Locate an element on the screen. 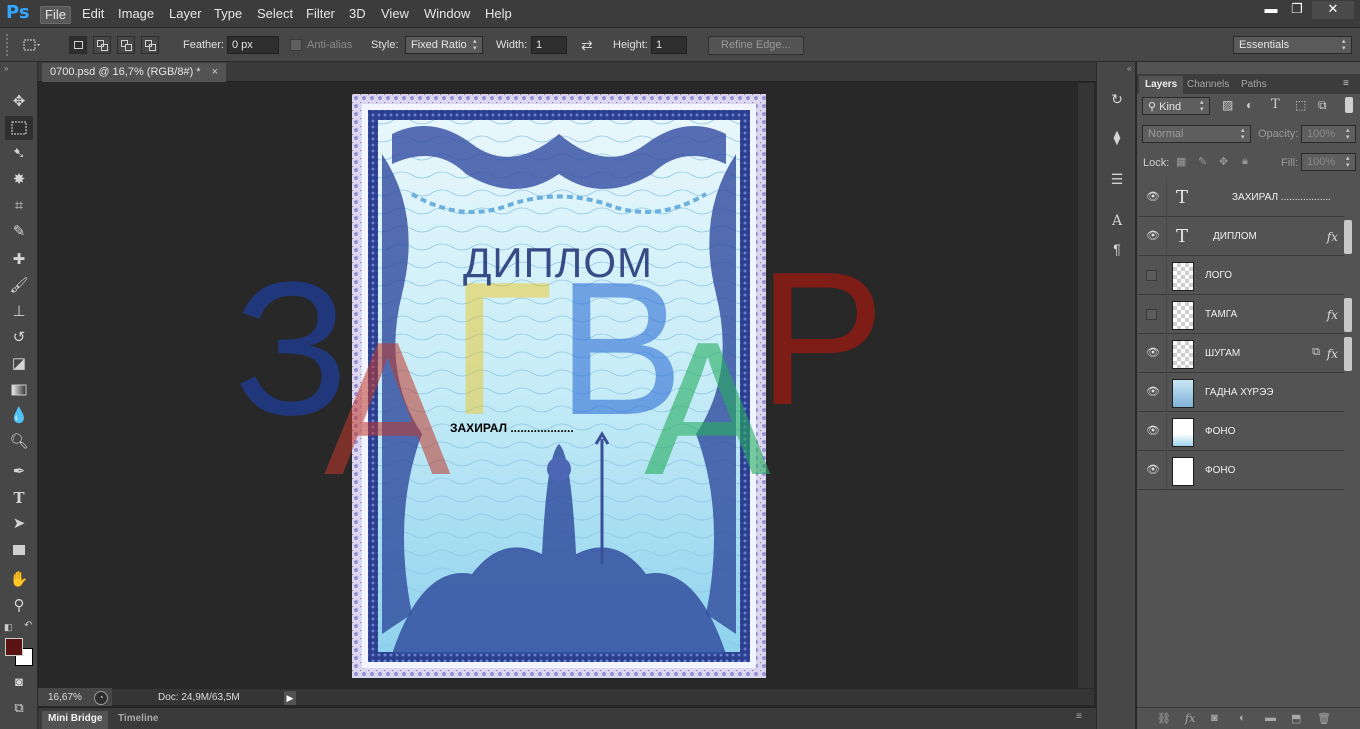  menu-type: Type is located at coordinates (228, 15).